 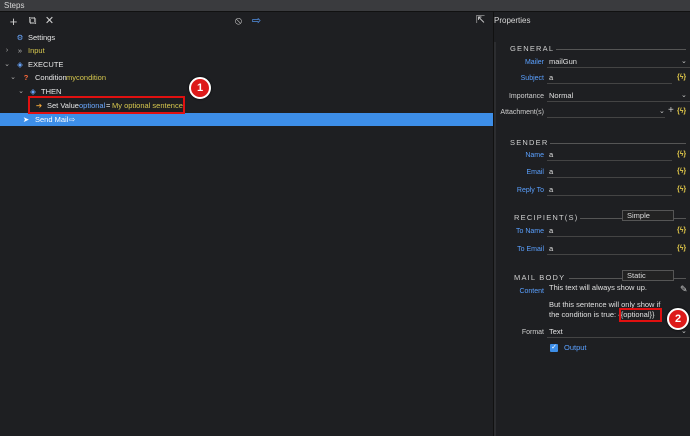 What do you see at coordinates (575, 347) in the screenshot?
I see `output-label: Output` at bounding box center [575, 347].